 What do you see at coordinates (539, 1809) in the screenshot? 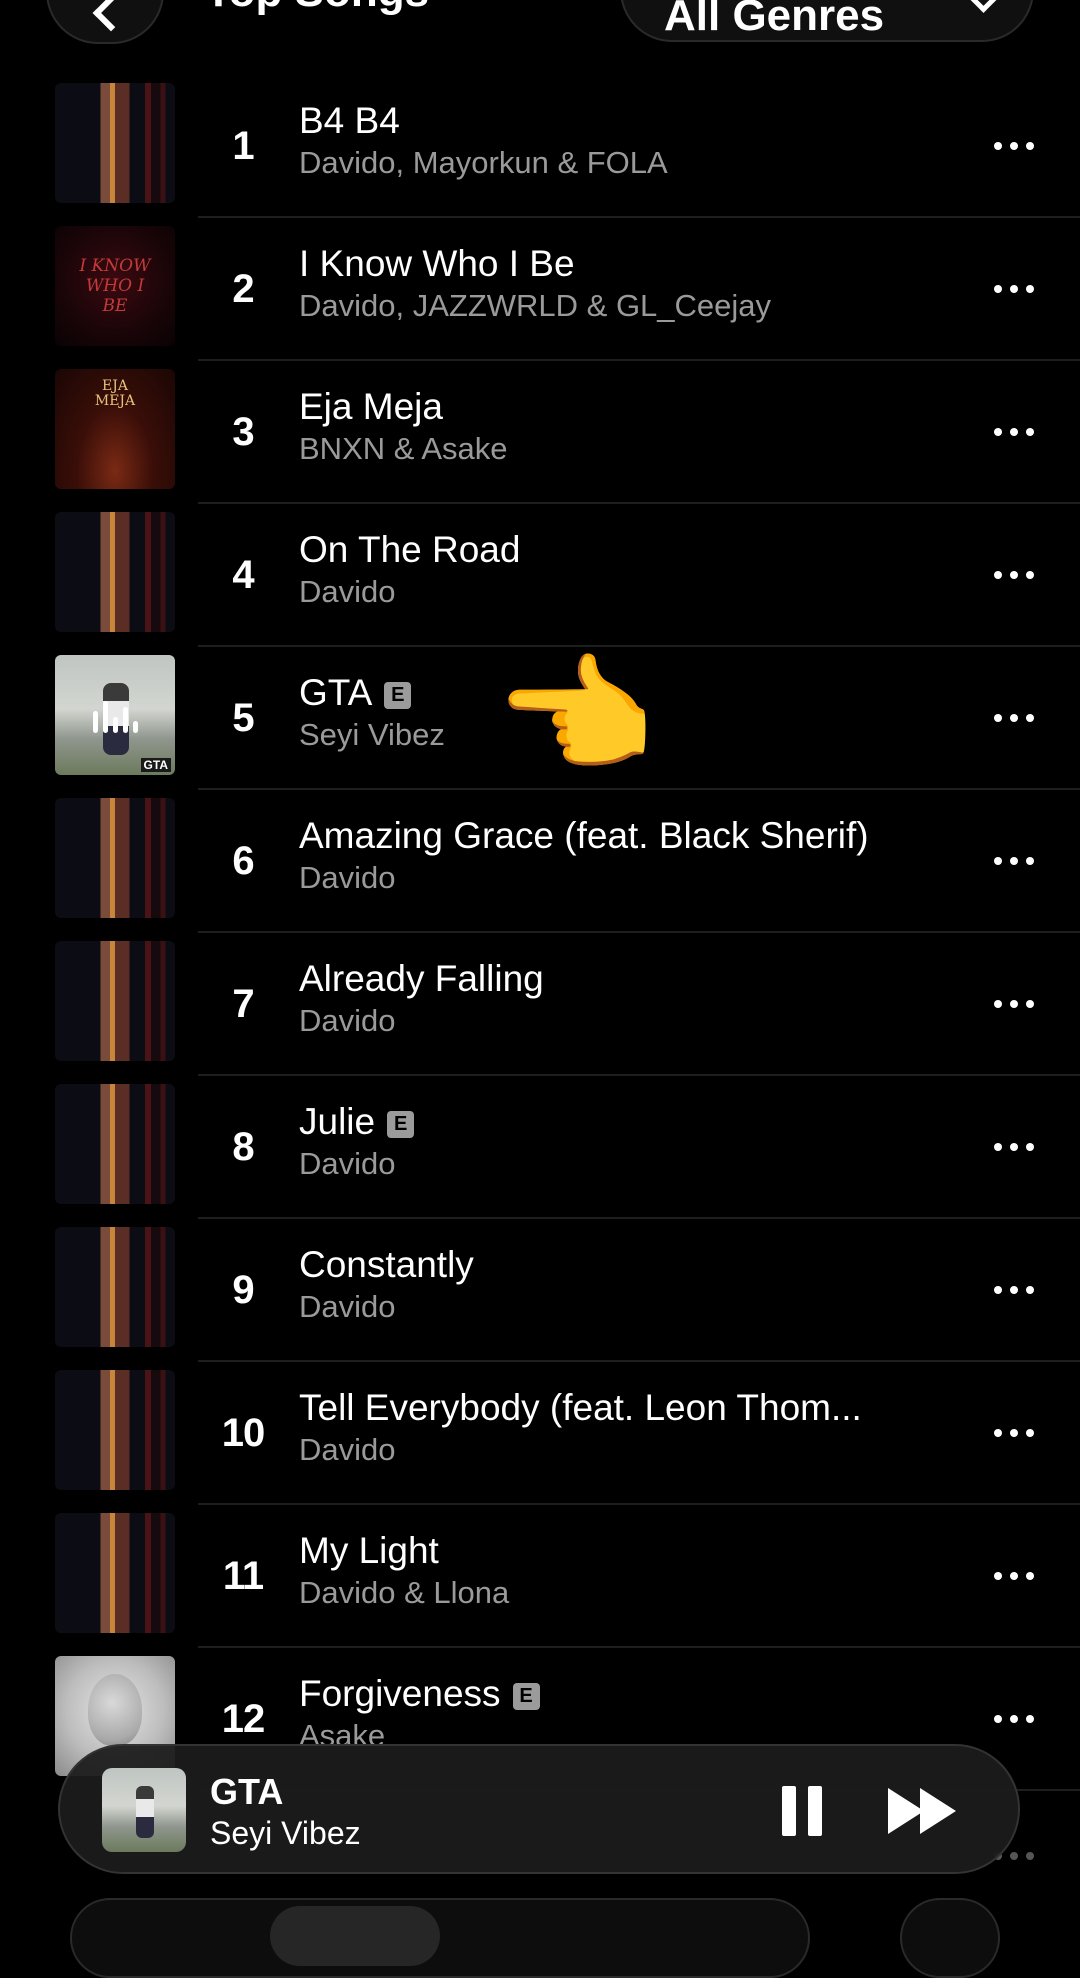
I see `mini-player: GTA Seyi Vibez` at bounding box center [539, 1809].